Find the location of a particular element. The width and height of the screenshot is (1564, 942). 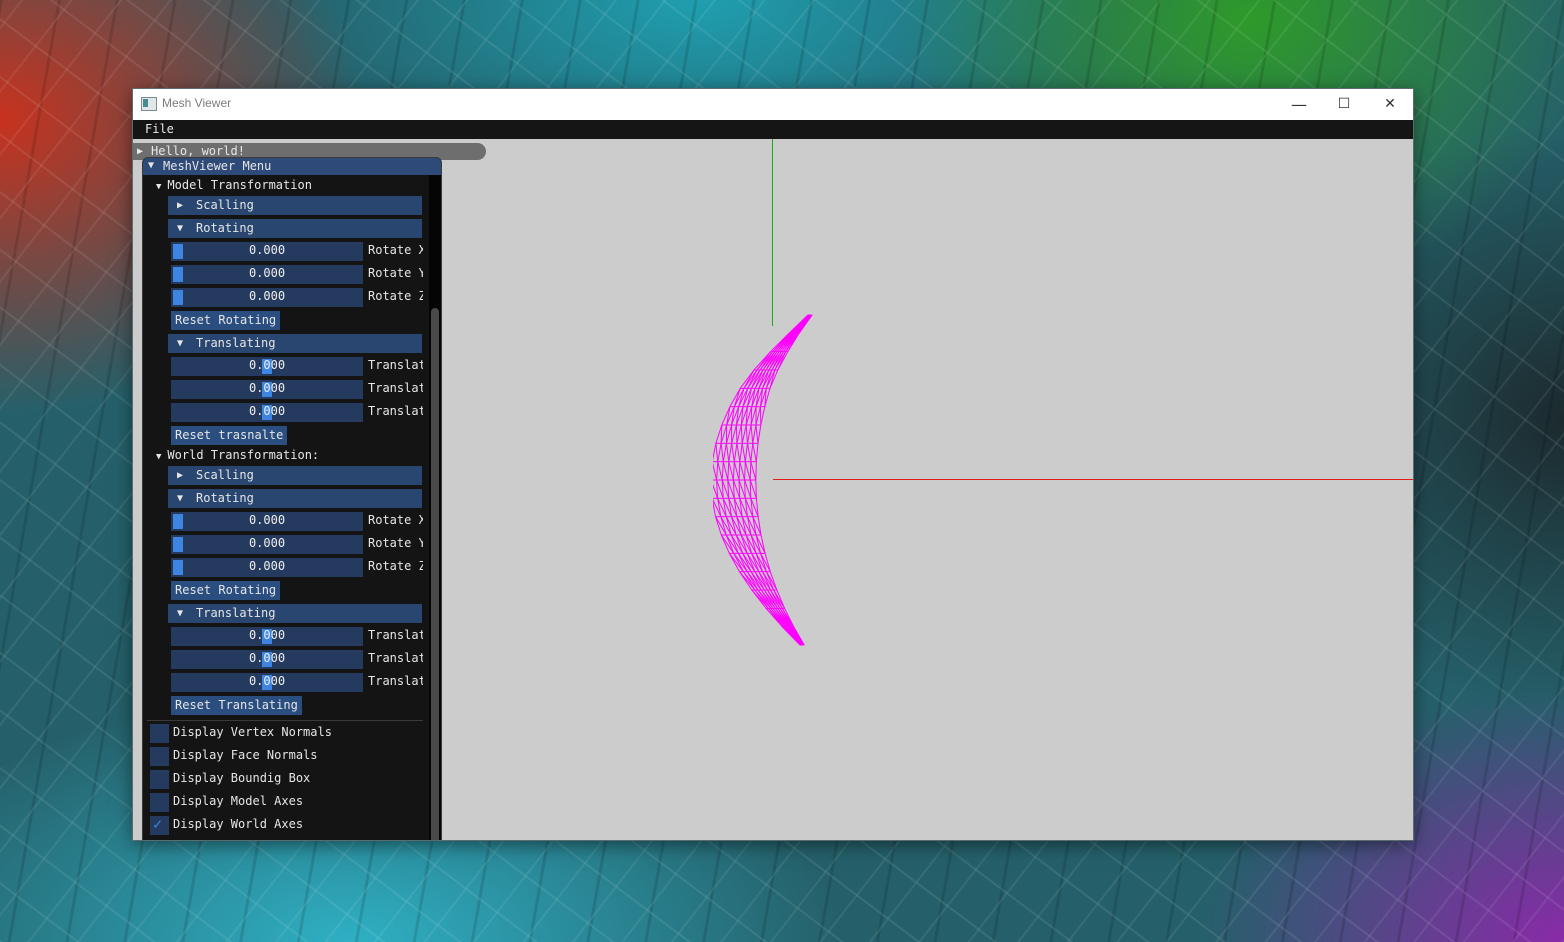

checkbox-world-axes: ✓ is located at coordinates (159, 825).